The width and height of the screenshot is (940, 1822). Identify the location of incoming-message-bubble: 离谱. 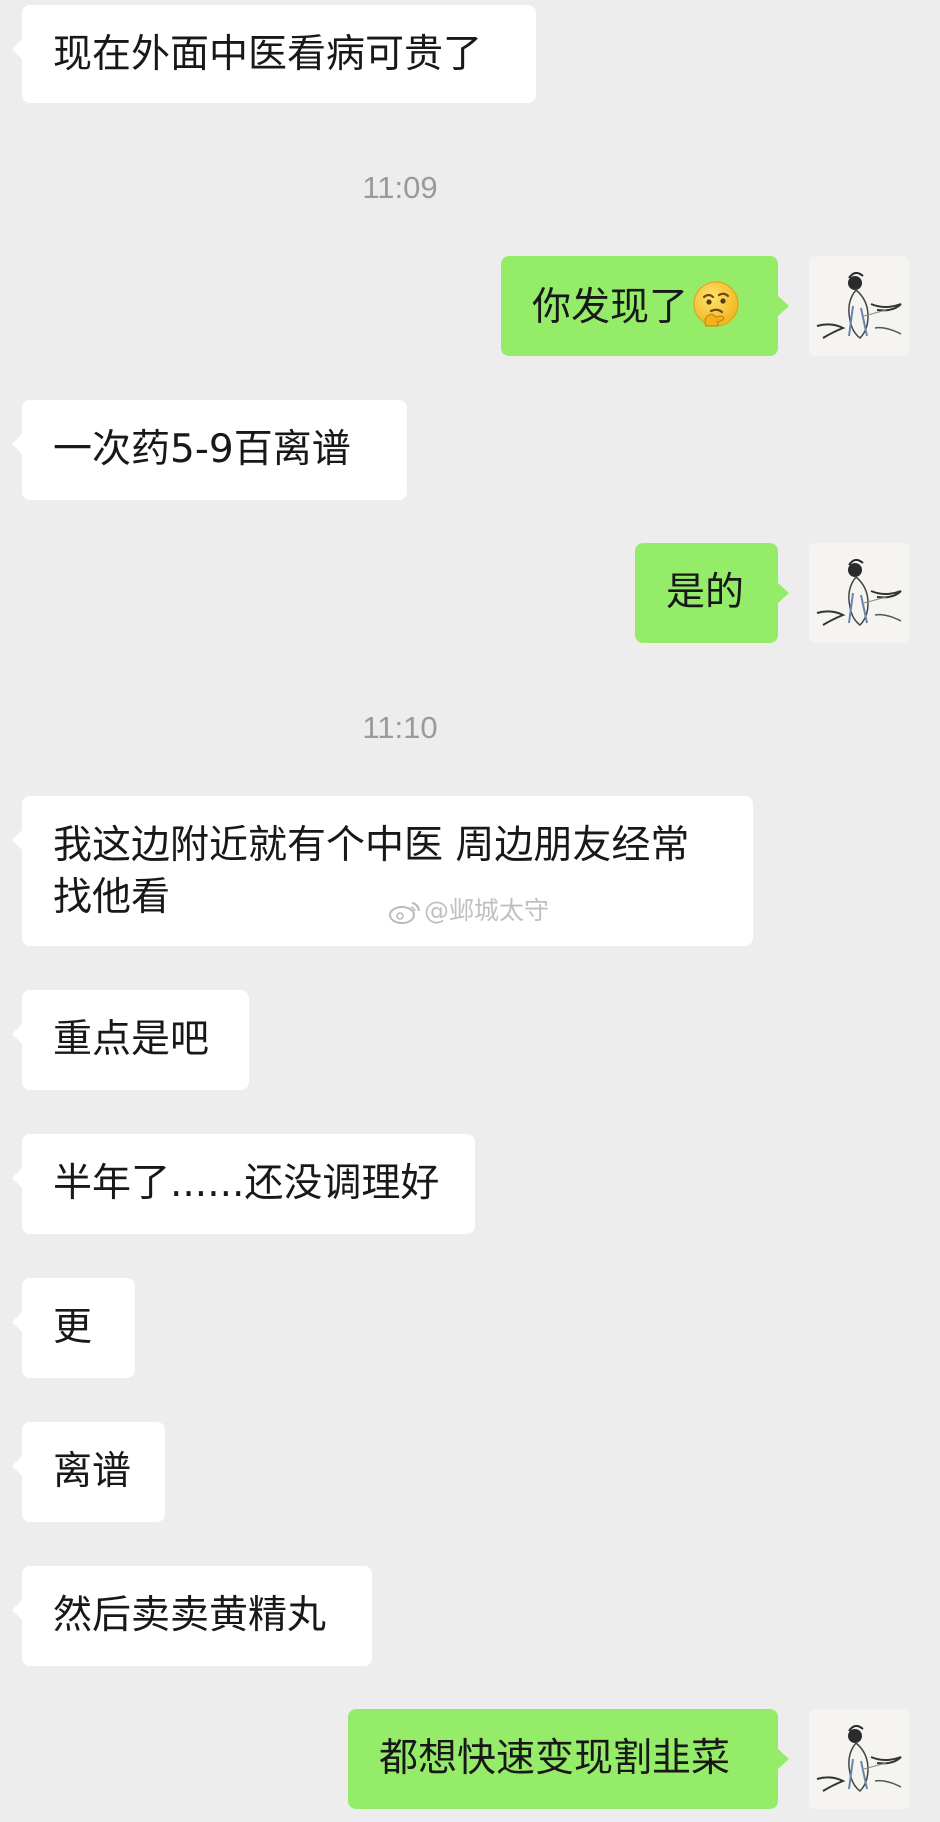
(88, 1472).